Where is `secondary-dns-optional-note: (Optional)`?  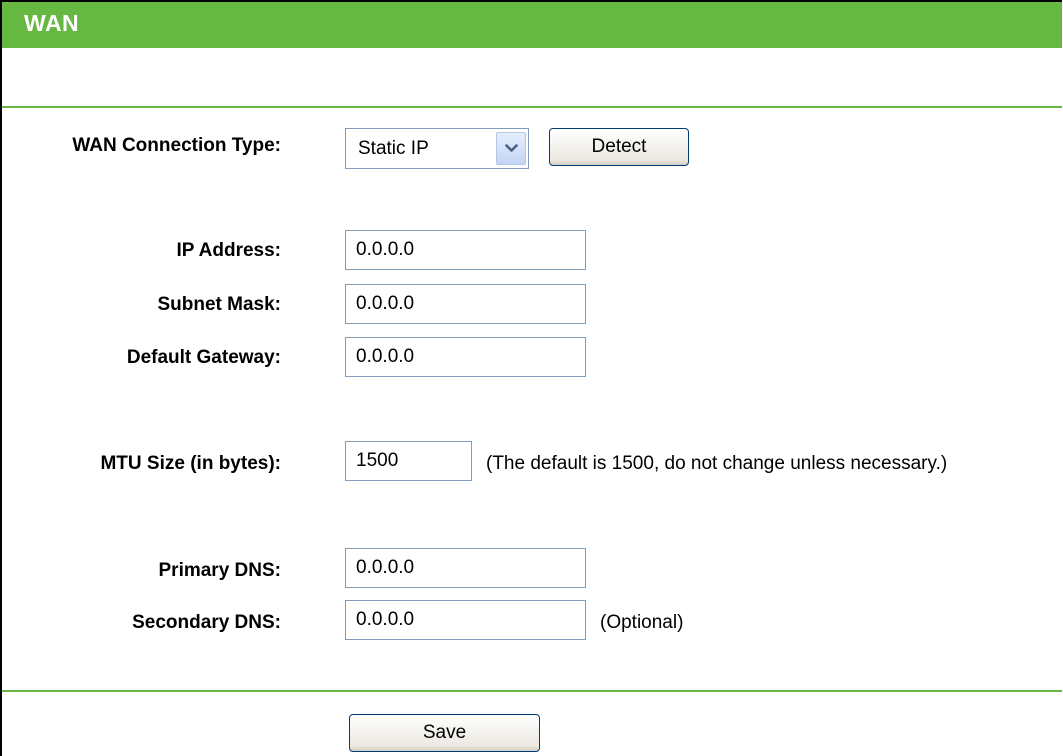 secondary-dns-optional-note: (Optional) is located at coordinates (642, 622).